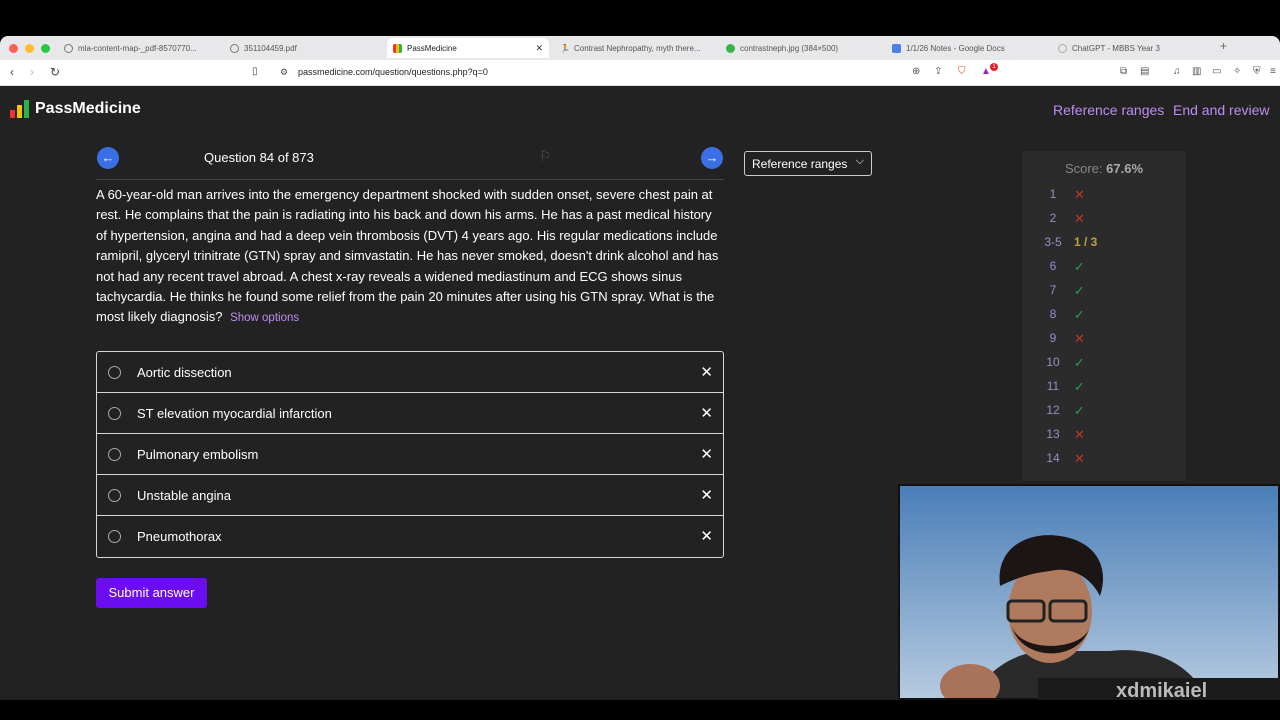 This screenshot has width=1280, height=720. What do you see at coordinates (1223, 46) in the screenshot?
I see `new-tab-button: +` at bounding box center [1223, 46].